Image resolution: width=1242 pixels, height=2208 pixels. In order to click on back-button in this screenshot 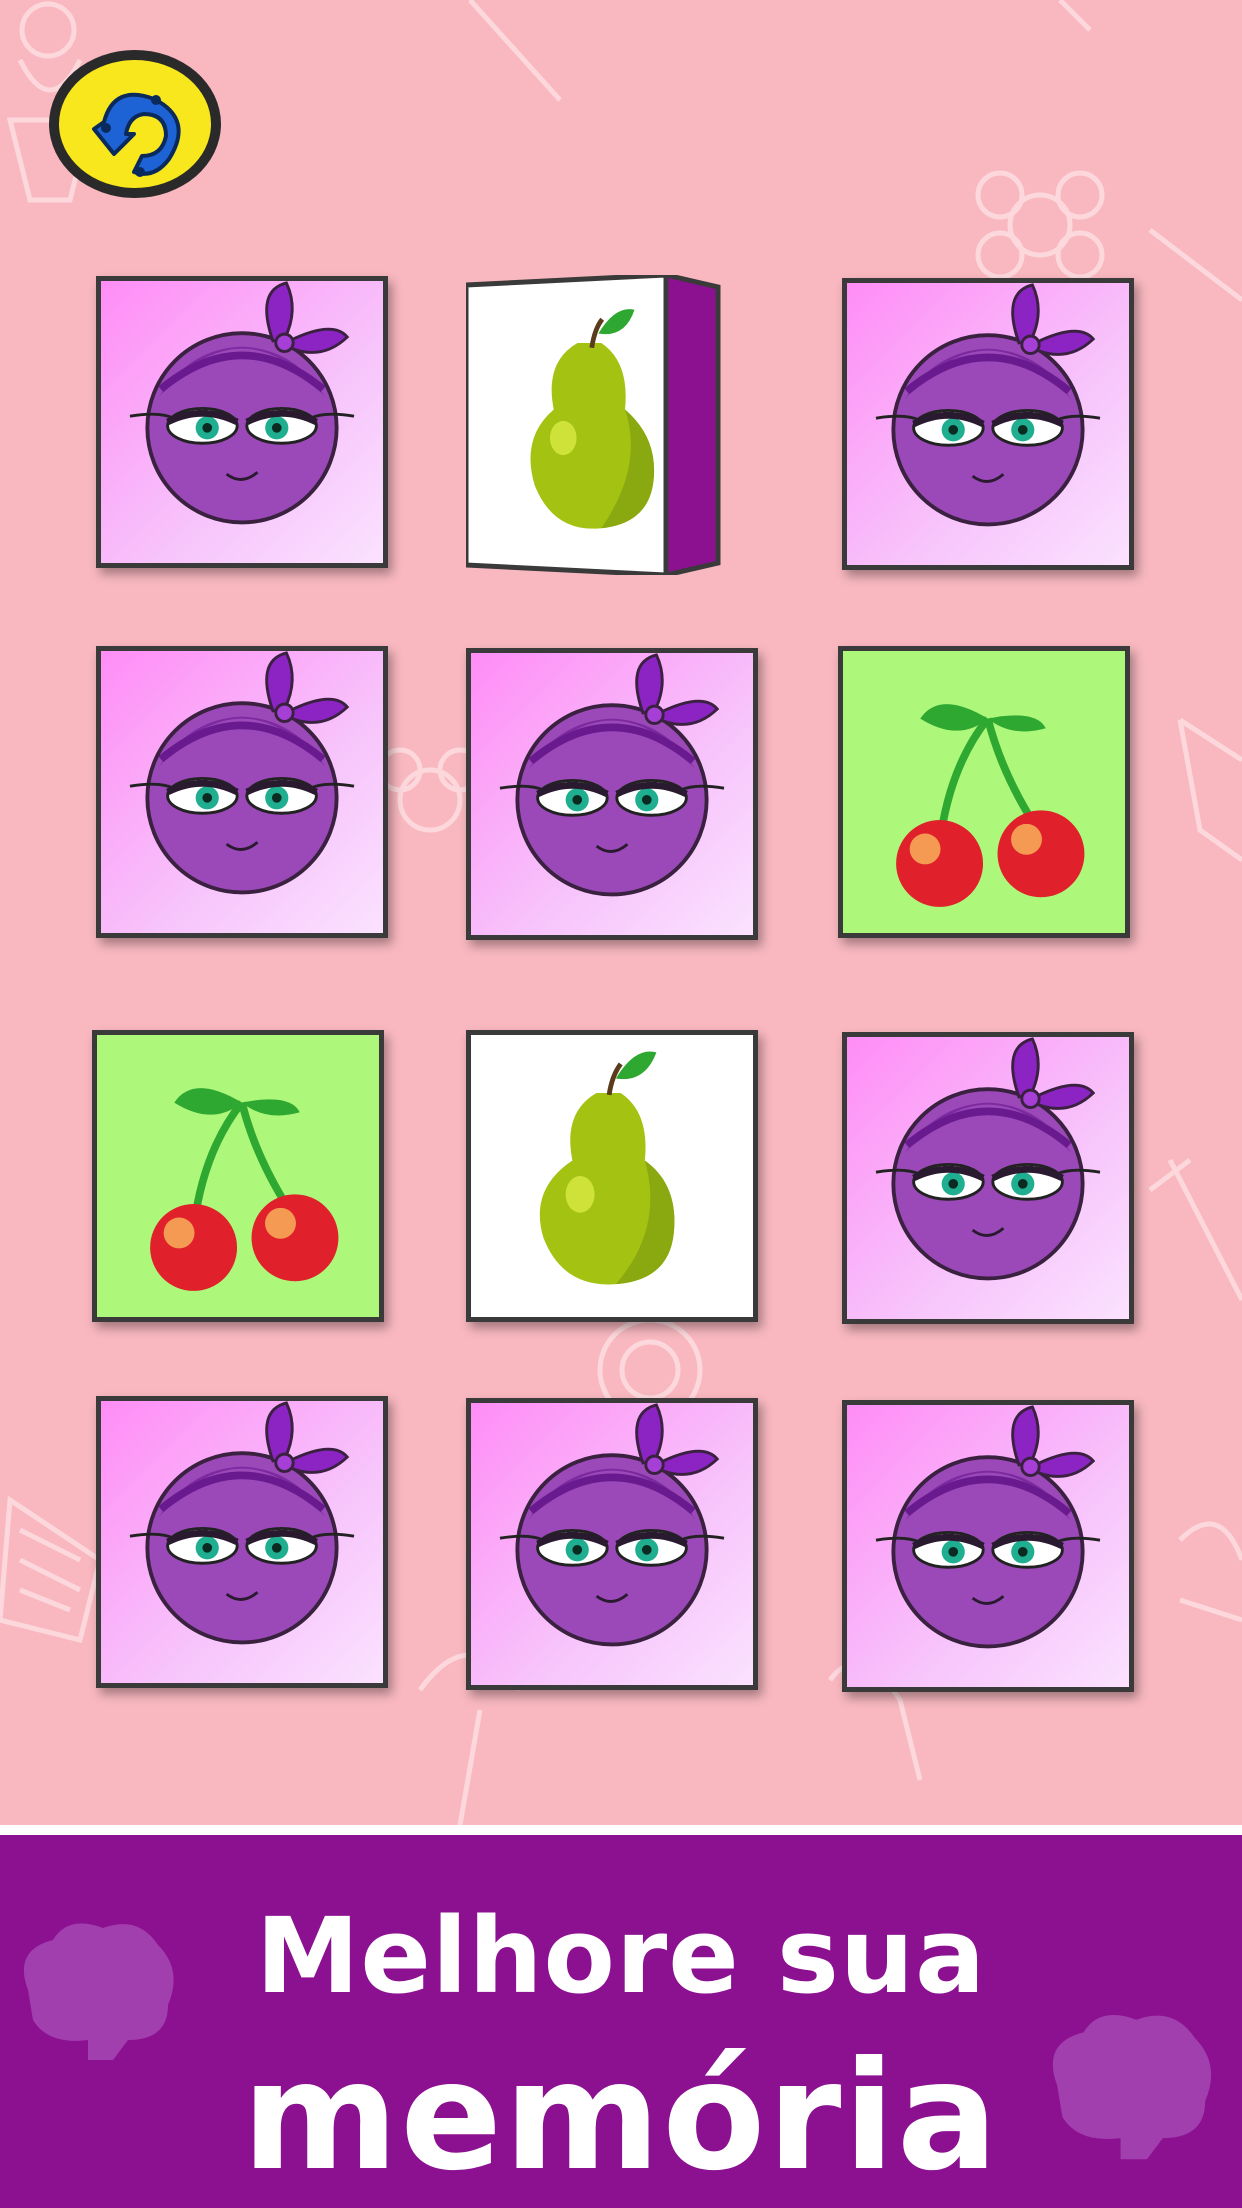, I will do `click(135, 124)`.